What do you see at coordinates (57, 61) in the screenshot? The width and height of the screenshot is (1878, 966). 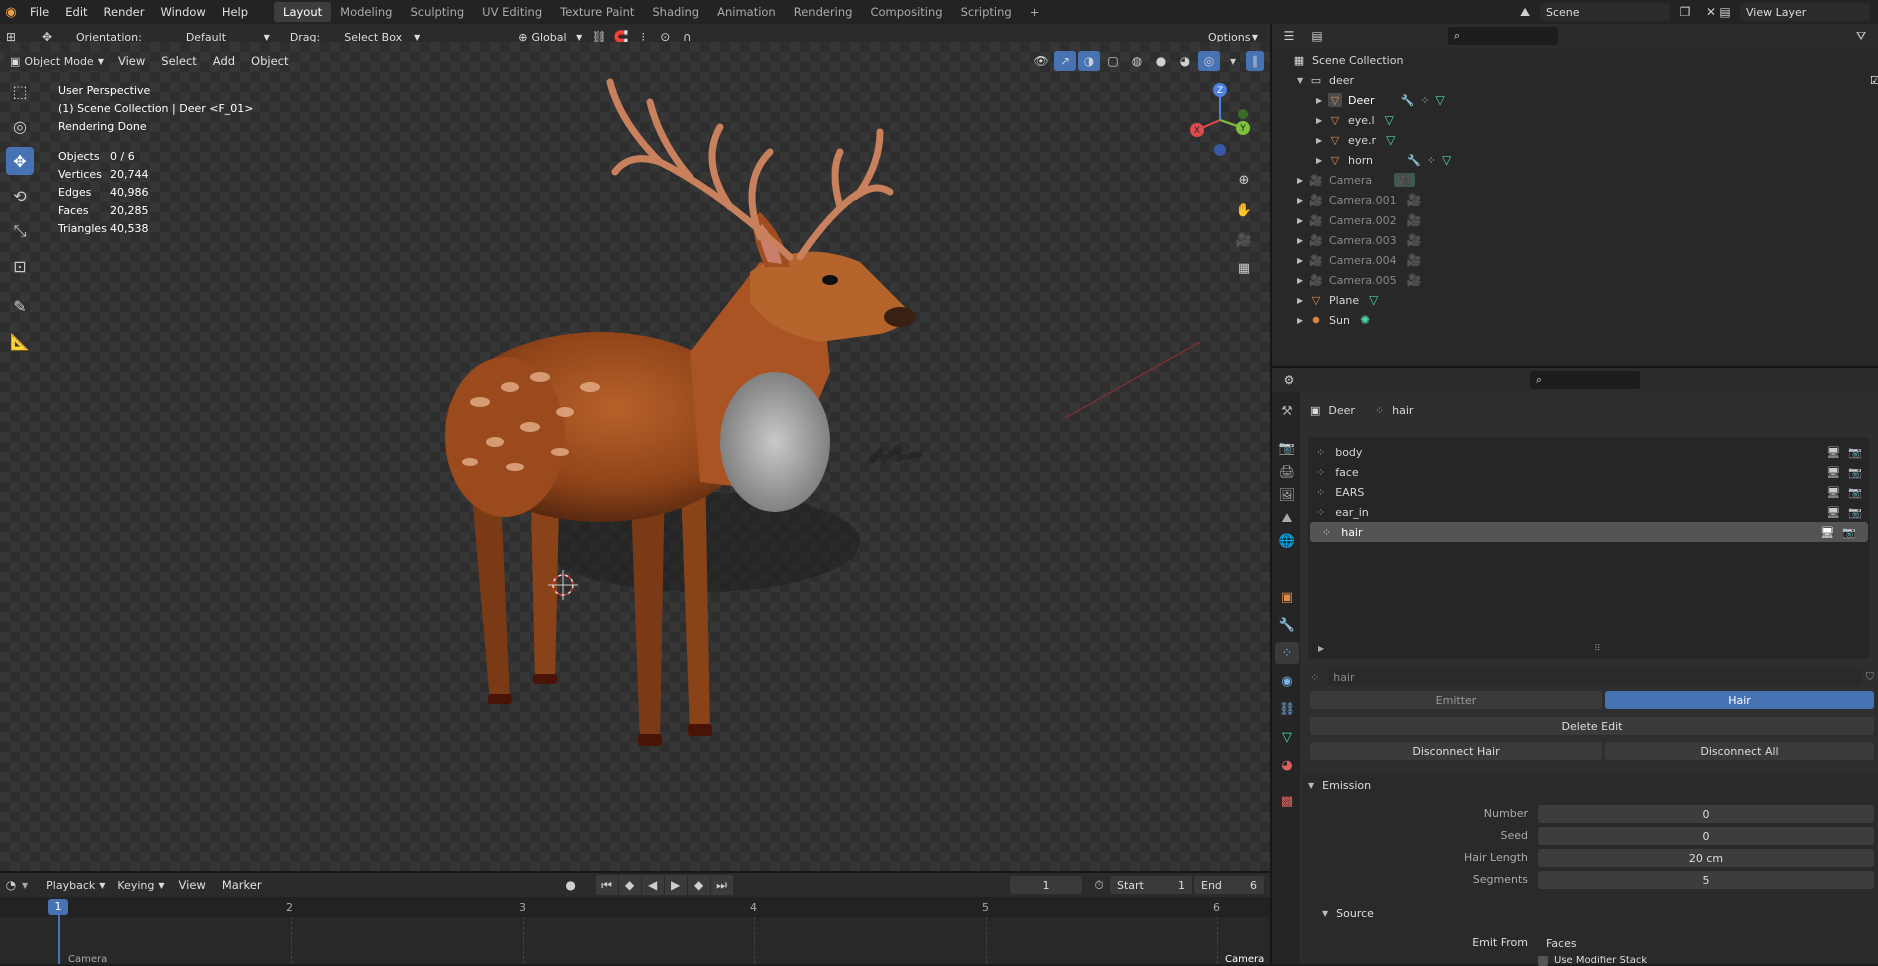 I see `mode-dropdown: ▣ Object Mode ▼` at bounding box center [57, 61].